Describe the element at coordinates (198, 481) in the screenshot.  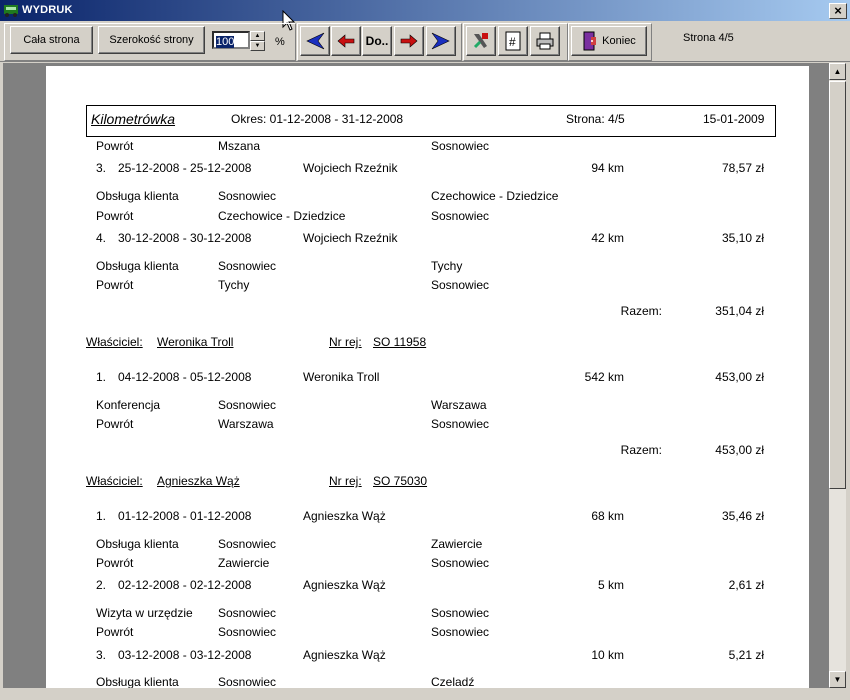
I see `owner-name: Agnieszka Wąż` at that location.